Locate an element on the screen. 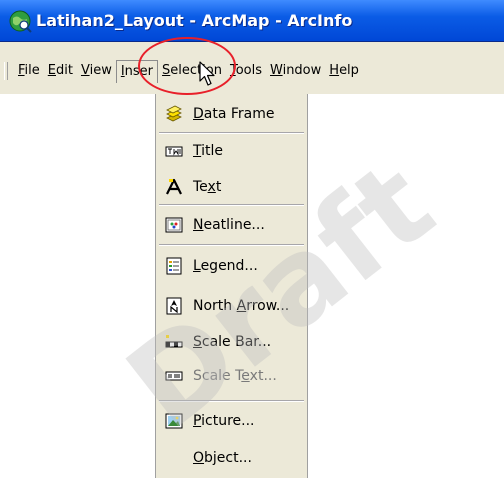 The width and height of the screenshot is (504, 478). menu-item-data-frame: Data Frame is located at coordinates (231, 114).